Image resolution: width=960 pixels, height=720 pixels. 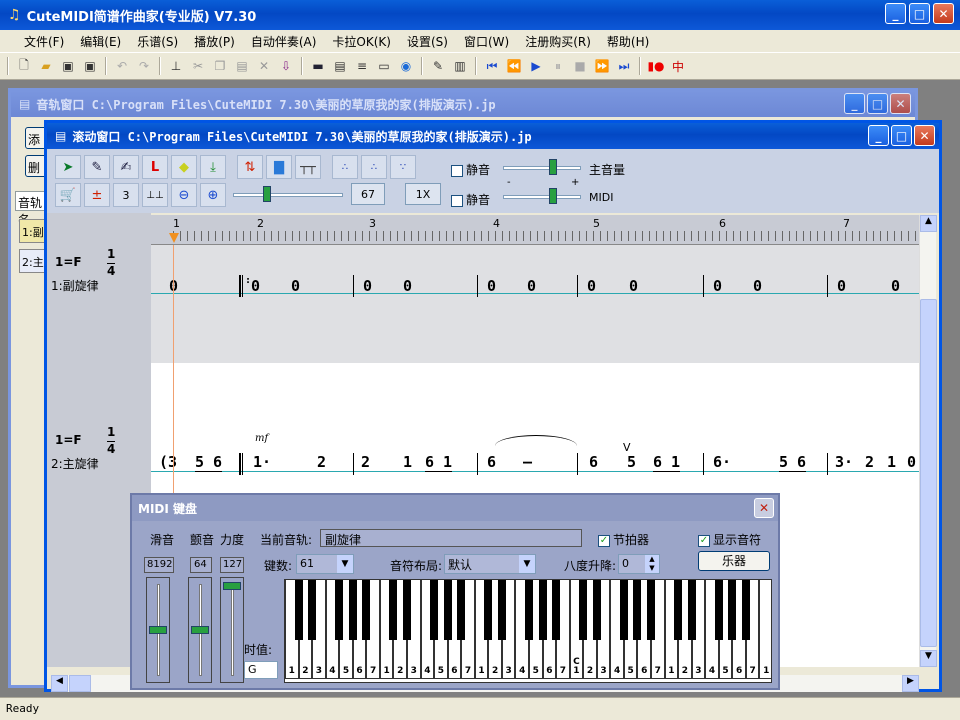 What do you see at coordinates (308, 167) in the screenshot?
I see `line-tool-icon: ┬┬` at bounding box center [308, 167].